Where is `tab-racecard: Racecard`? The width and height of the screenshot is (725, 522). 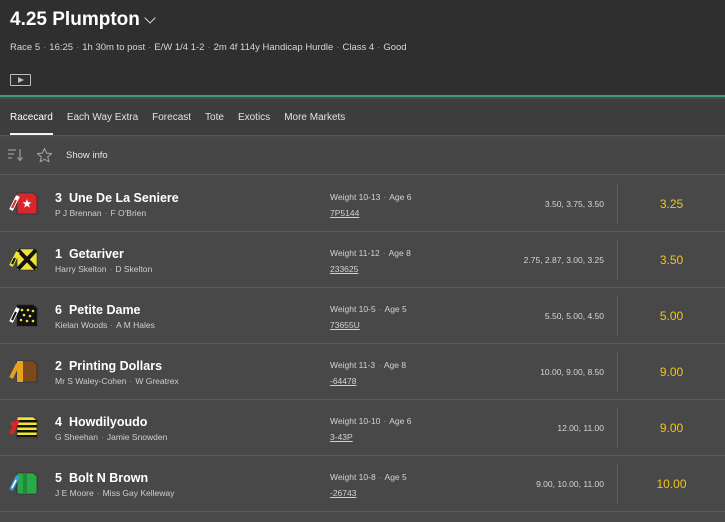
tab-racecard: Racecard is located at coordinates (30, 117).